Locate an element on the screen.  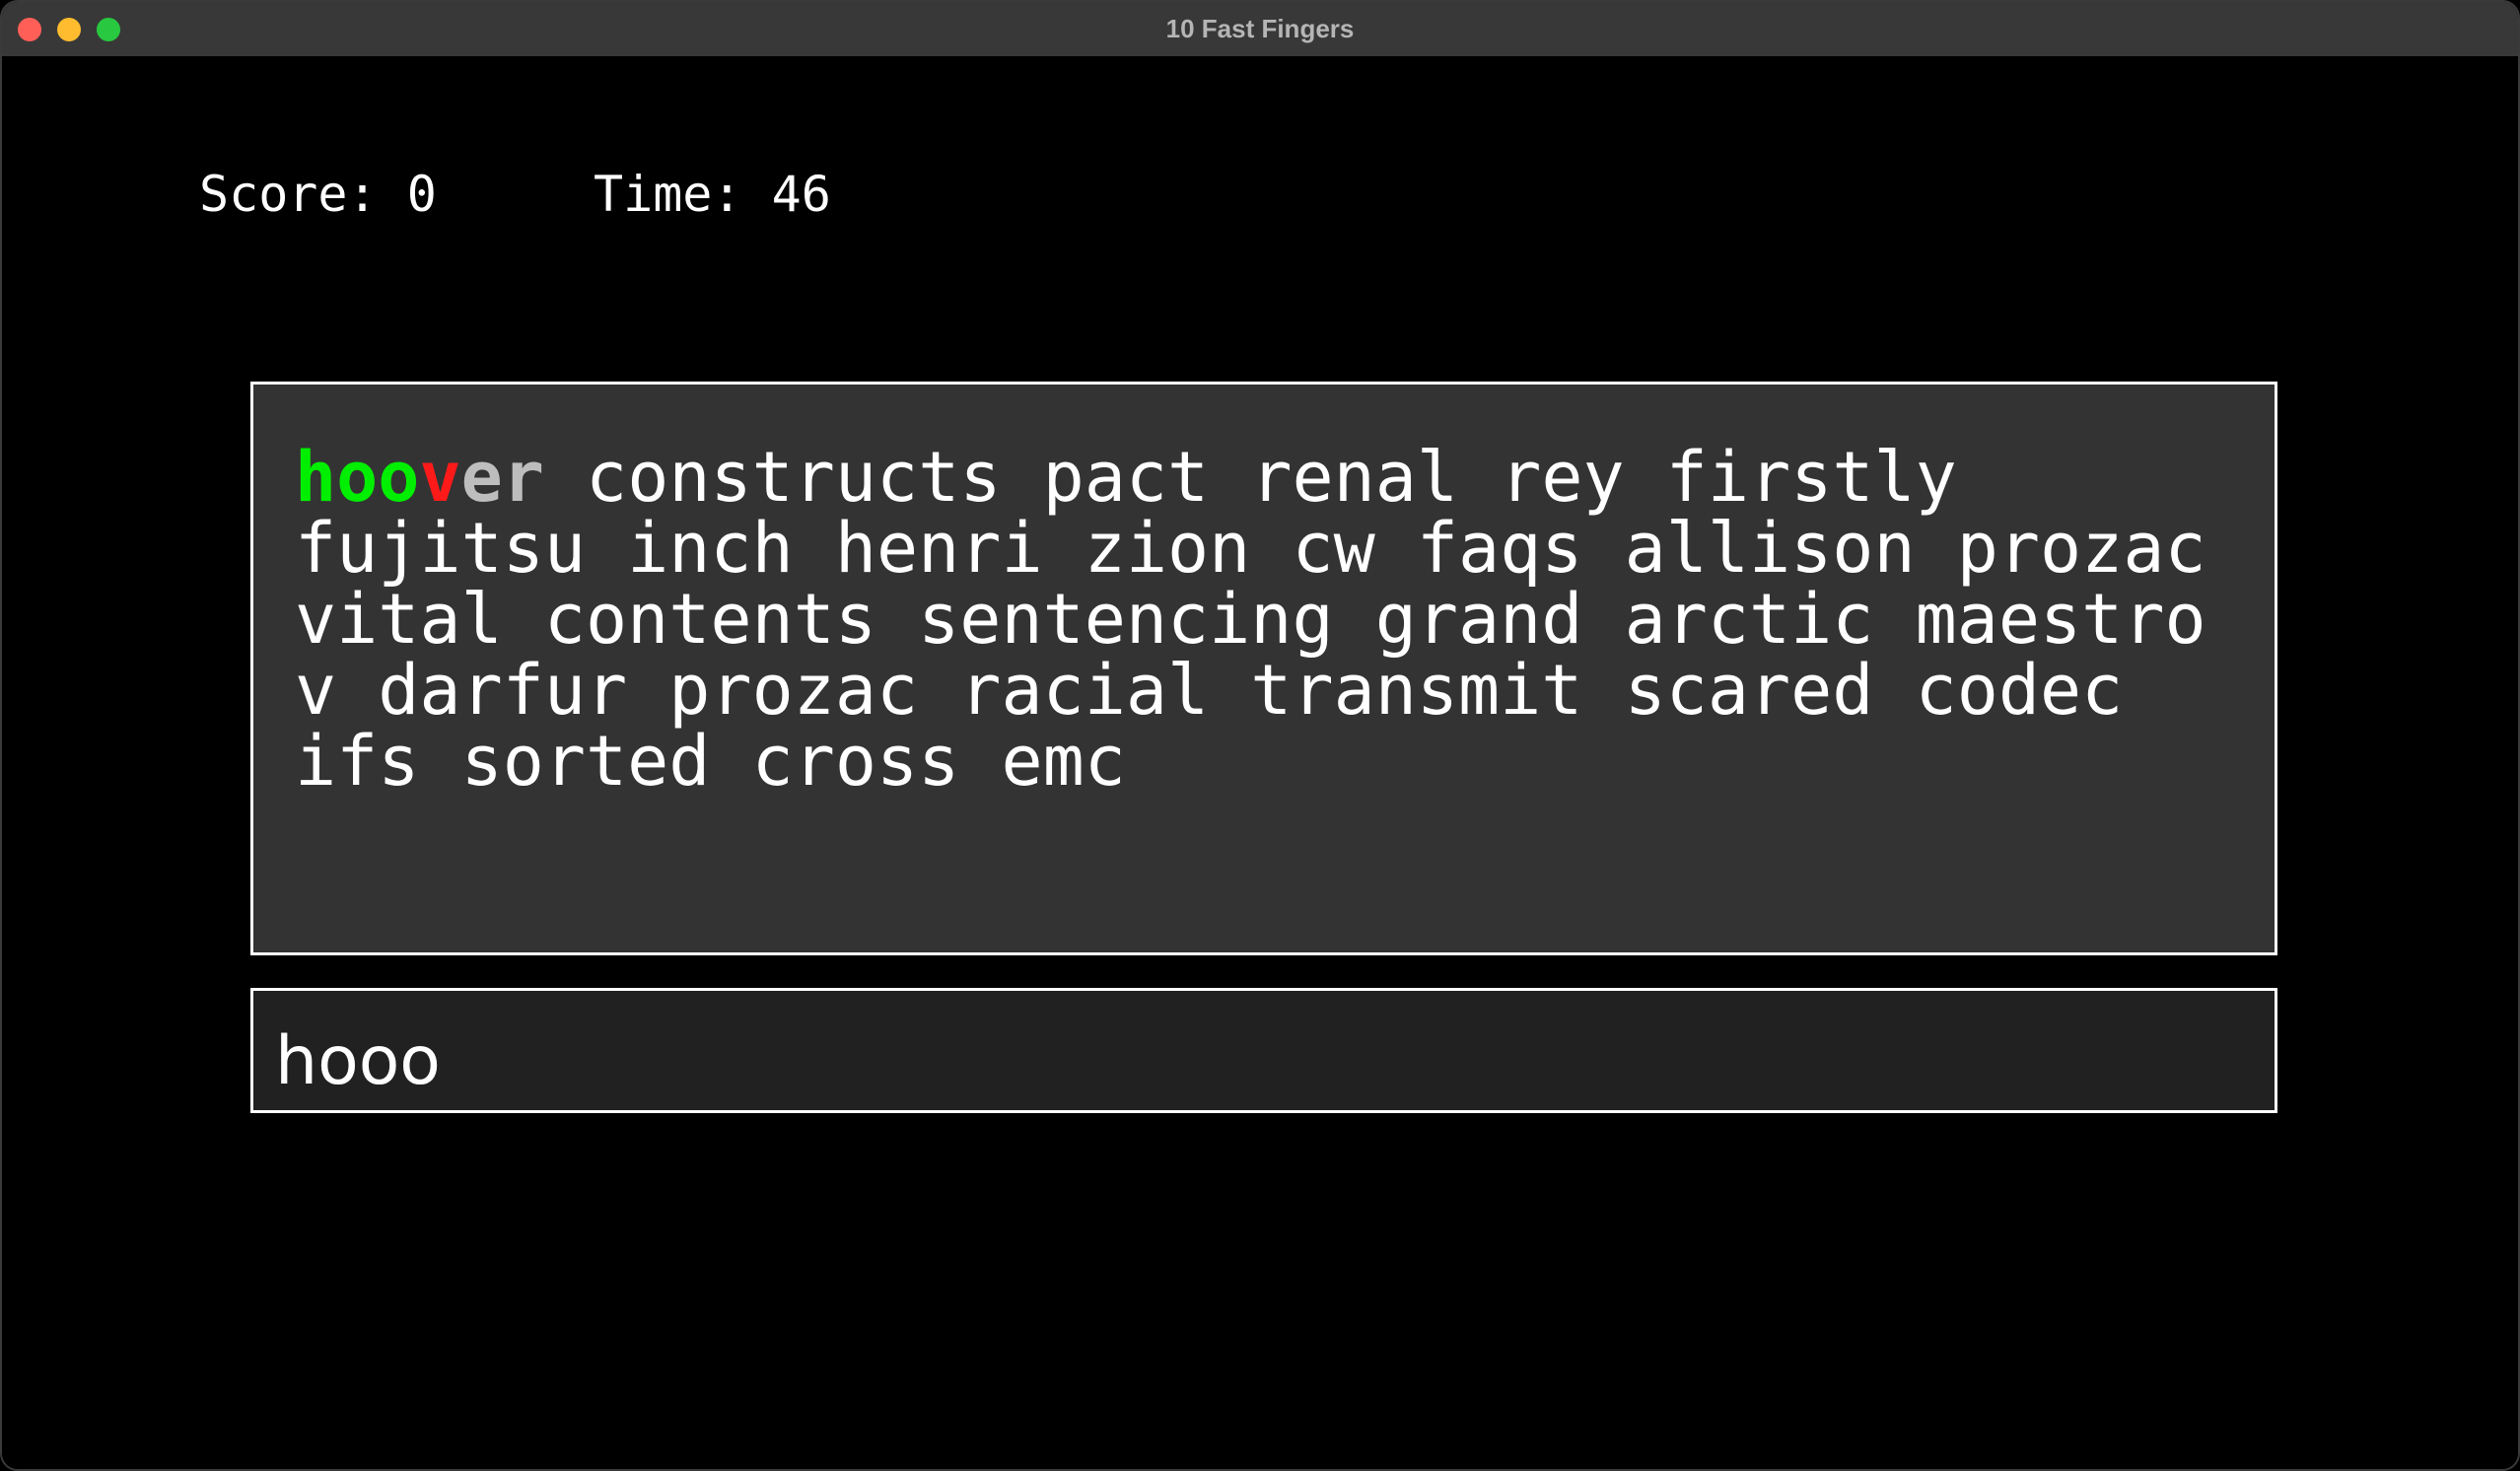
current-word-pending-chars: er is located at coordinates (502, 477).